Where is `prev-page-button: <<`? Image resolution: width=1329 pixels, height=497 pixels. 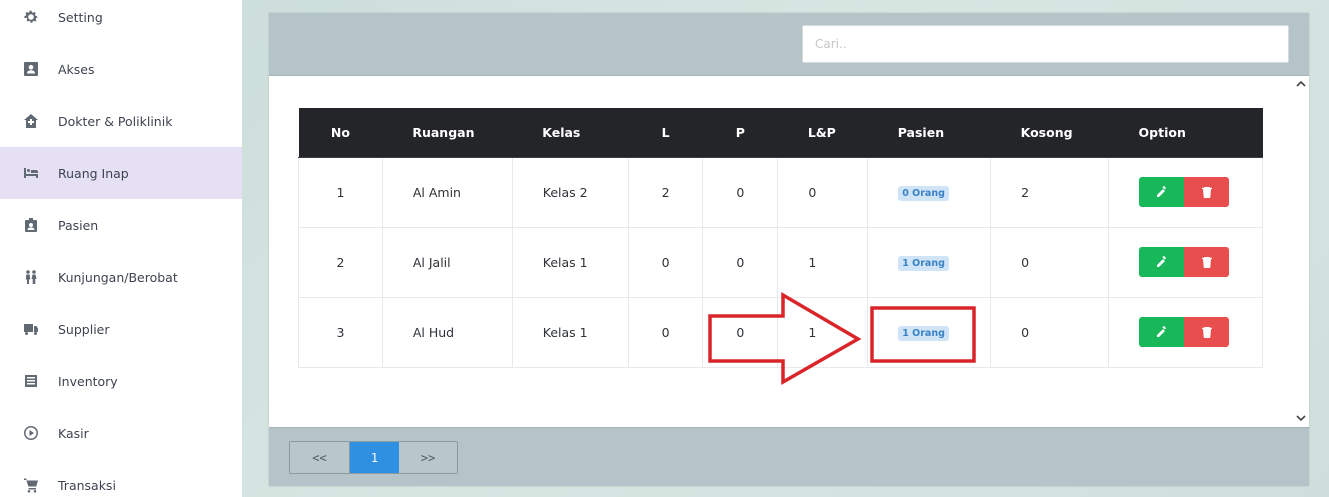 prev-page-button: << is located at coordinates (320, 457).